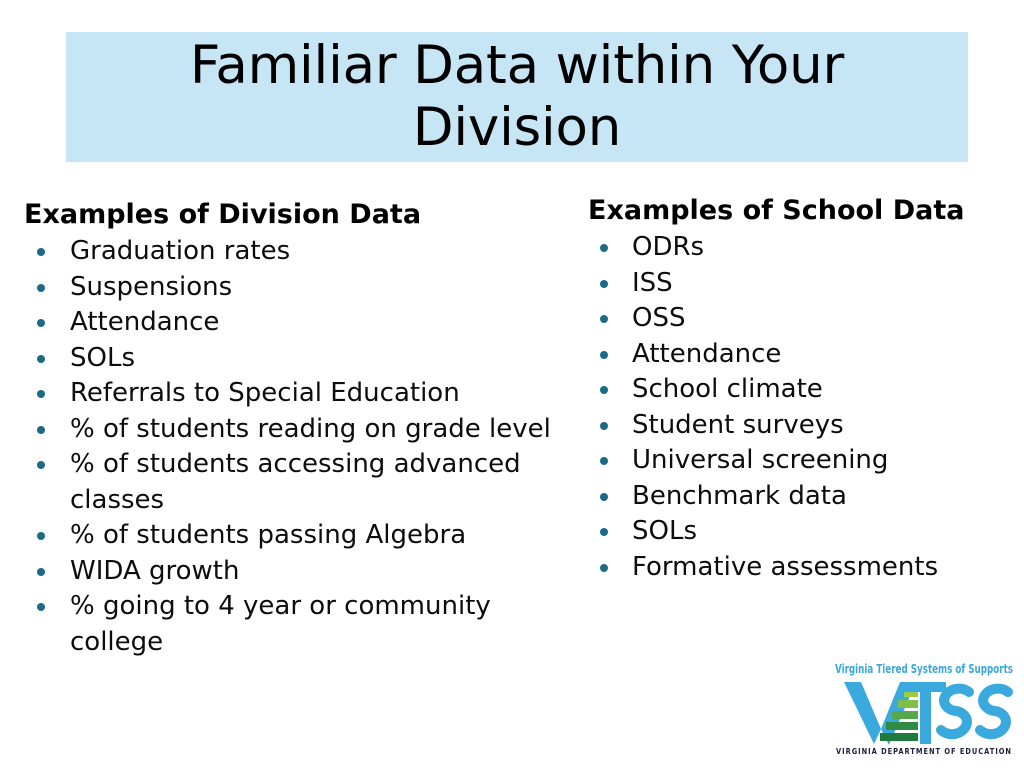 The height and width of the screenshot is (768, 1024). What do you see at coordinates (652, 282) in the screenshot?
I see `list-item-label: ISS` at bounding box center [652, 282].